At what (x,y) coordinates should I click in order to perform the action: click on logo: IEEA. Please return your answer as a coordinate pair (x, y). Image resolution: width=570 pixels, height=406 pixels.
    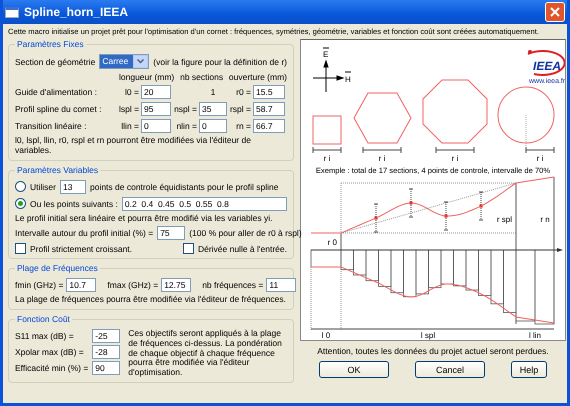
    Looking at the image, I should click on (547, 66).